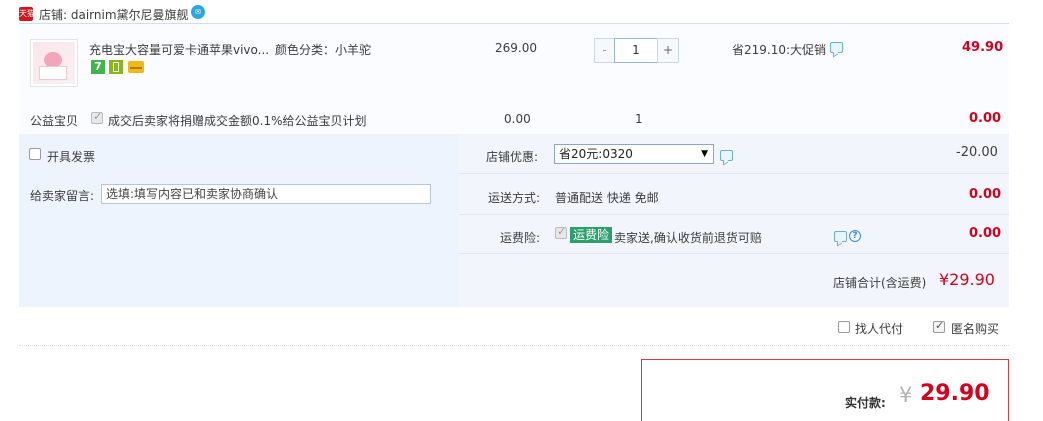 The width and height of the screenshot is (1043, 421). Describe the element at coordinates (54, 121) in the screenshot. I see `charity-label: 公益宝贝` at that location.